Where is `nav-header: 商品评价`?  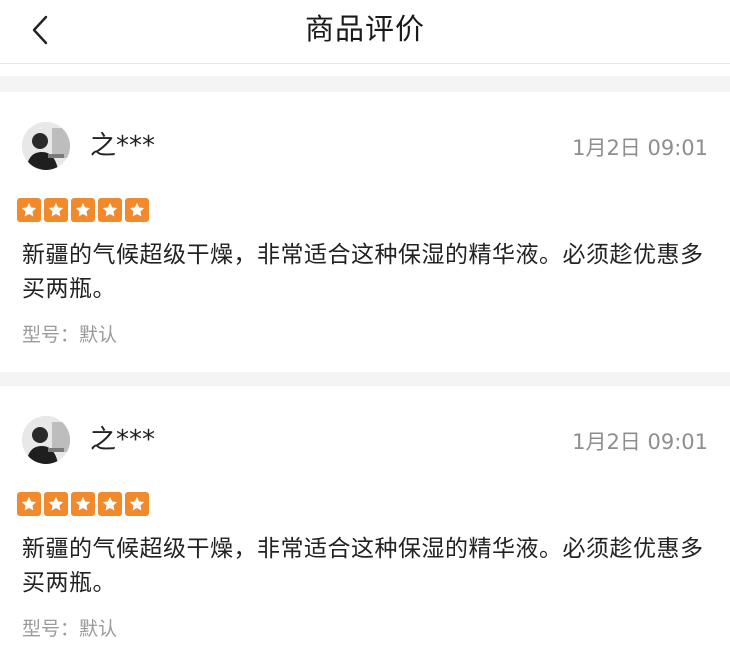 nav-header: 商品评价 is located at coordinates (365, 32).